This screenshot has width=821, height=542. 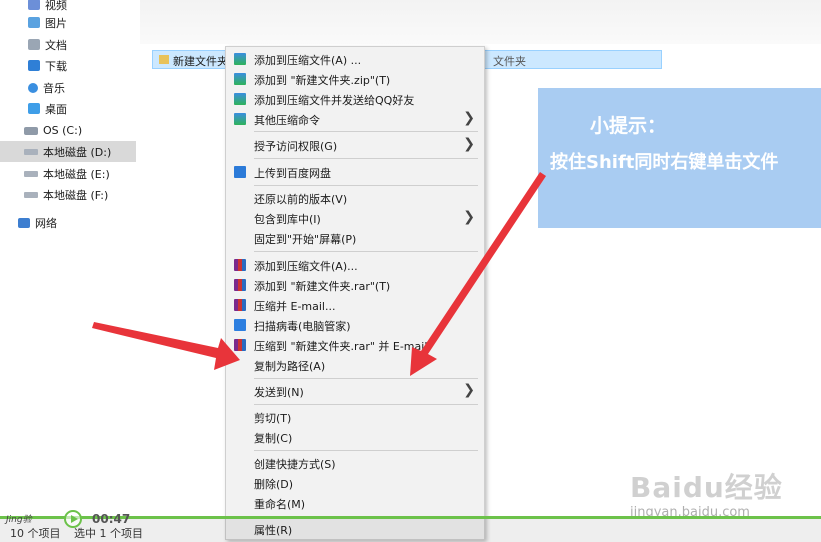 What do you see at coordinates (322, 80) in the screenshot?
I see `menu-item-label: 添加到 "新建文件夹.zip"(T)` at bounding box center [322, 80].